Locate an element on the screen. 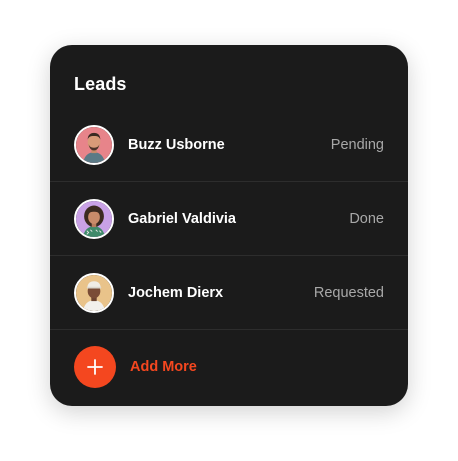 This screenshot has width=458, height=461. lead-row-gabriel-valdivia: Gabriel Valdivia Done is located at coordinates (229, 219).